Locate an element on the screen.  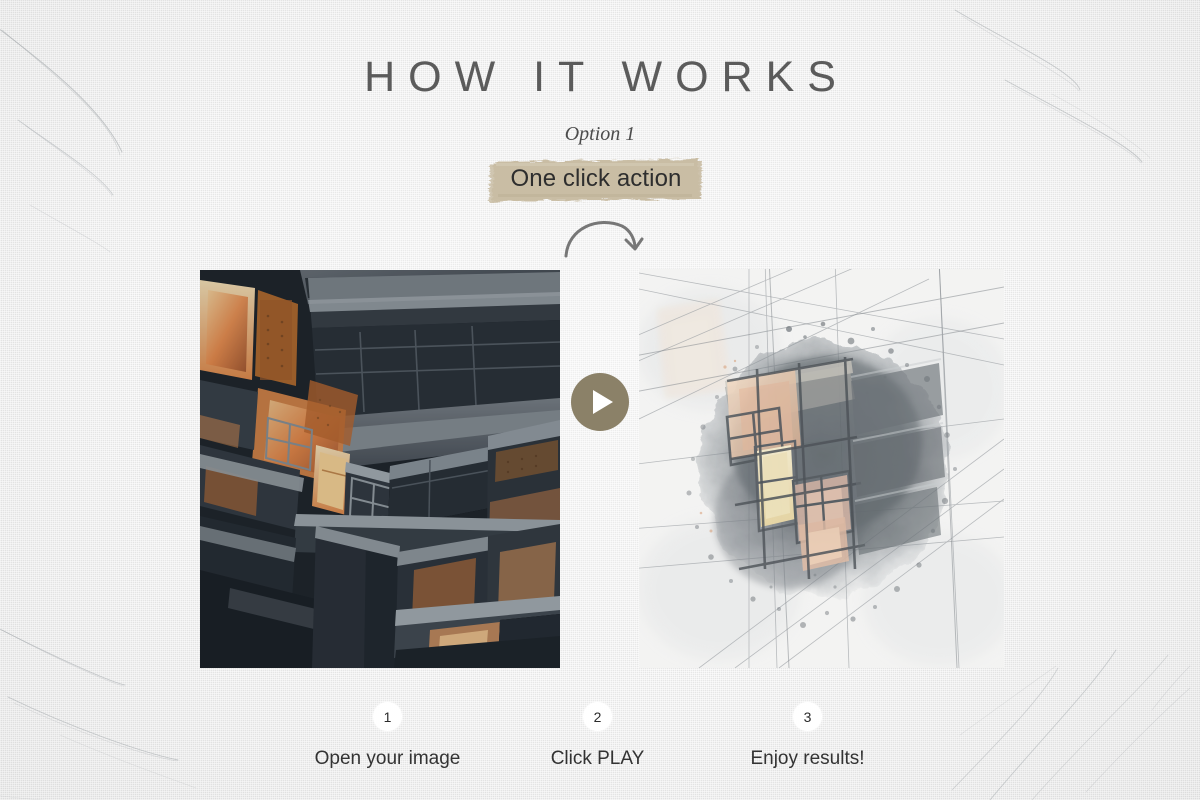
highlight-label-text: One click action is located at coordinates (596, 178).